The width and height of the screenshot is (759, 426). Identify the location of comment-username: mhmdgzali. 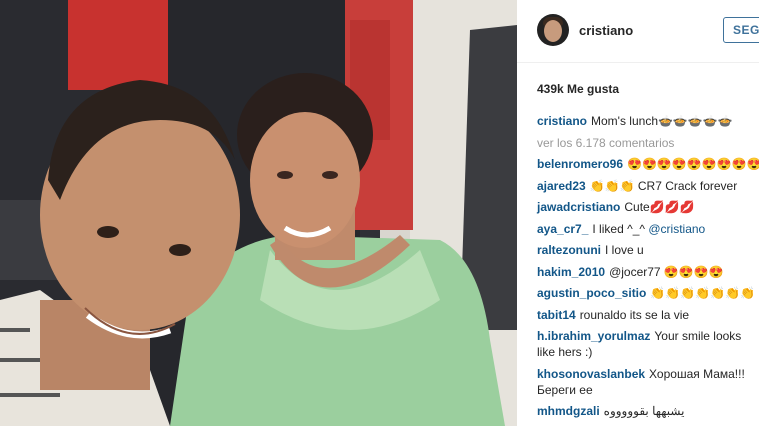
(568, 411).